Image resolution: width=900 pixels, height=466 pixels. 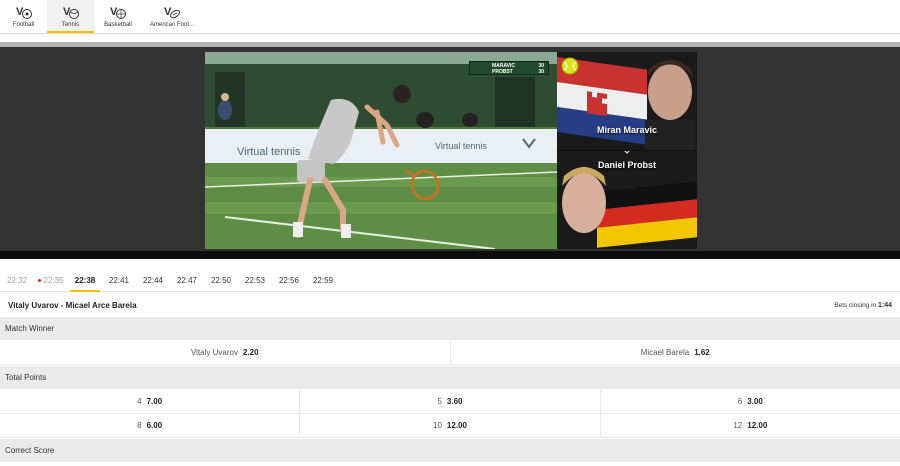 What do you see at coordinates (454, 401) in the screenshot?
I see `odd-value: 3.60` at bounding box center [454, 401].